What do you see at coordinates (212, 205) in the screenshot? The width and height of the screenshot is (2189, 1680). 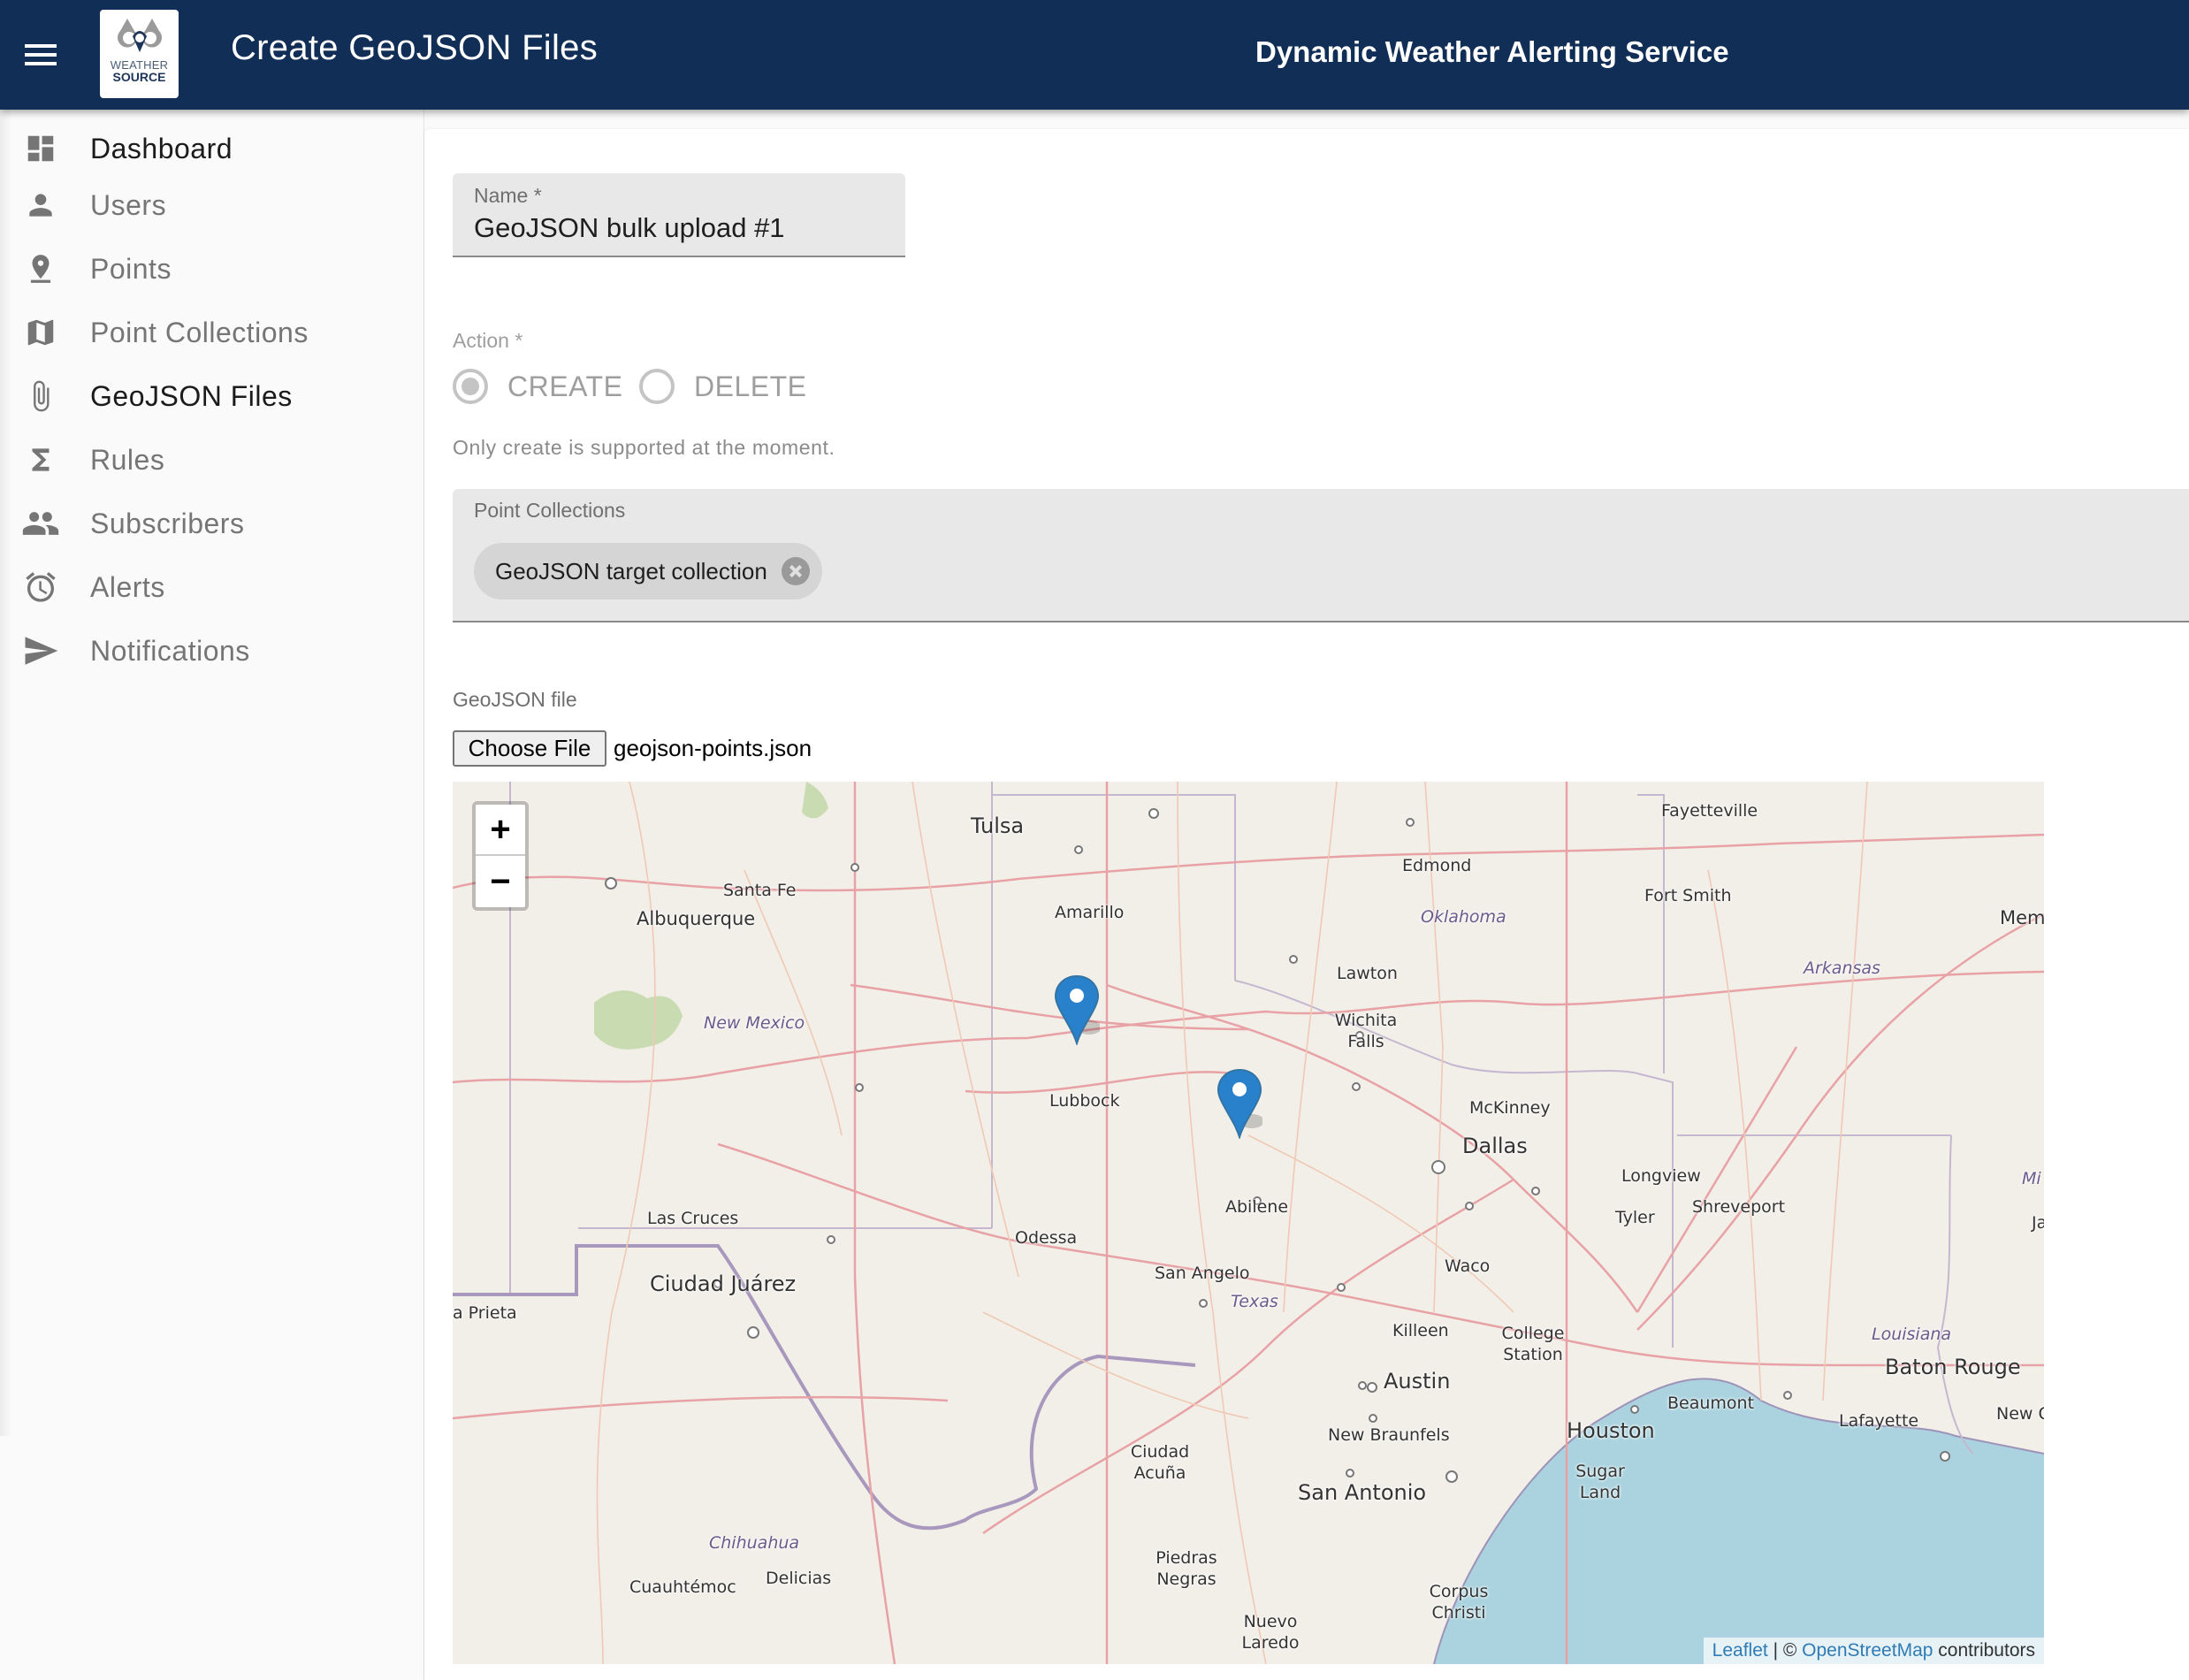 I see `sidebar-item-users: Users` at bounding box center [212, 205].